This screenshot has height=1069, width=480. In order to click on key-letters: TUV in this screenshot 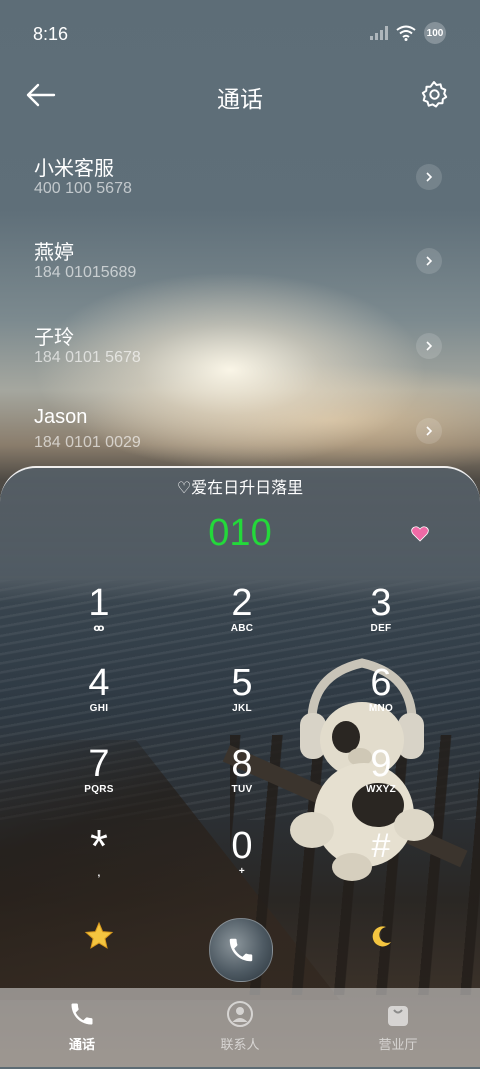, I will do `click(242, 789)`.